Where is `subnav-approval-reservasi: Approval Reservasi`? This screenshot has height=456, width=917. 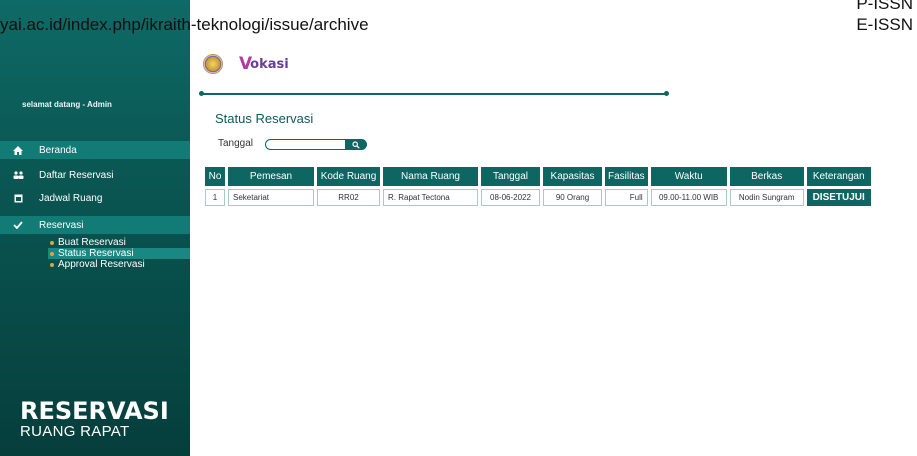
subnav-approval-reservasi: Approval Reservasi is located at coordinates (97, 264).